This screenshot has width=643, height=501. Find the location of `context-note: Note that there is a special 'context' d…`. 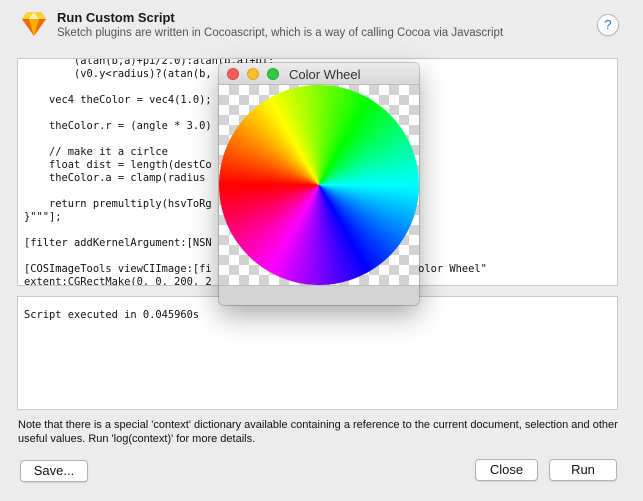

context-note: Note that there is a special 'context' d… is located at coordinates (318, 432).